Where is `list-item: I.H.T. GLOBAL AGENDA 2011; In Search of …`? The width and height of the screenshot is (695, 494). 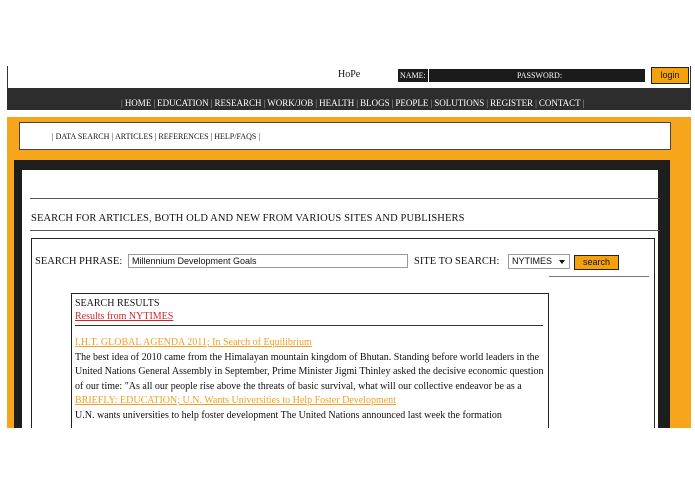
list-item: I.H.T. GLOBAL AGENDA 2011; In Search of … is located at coordinates (310, 365).